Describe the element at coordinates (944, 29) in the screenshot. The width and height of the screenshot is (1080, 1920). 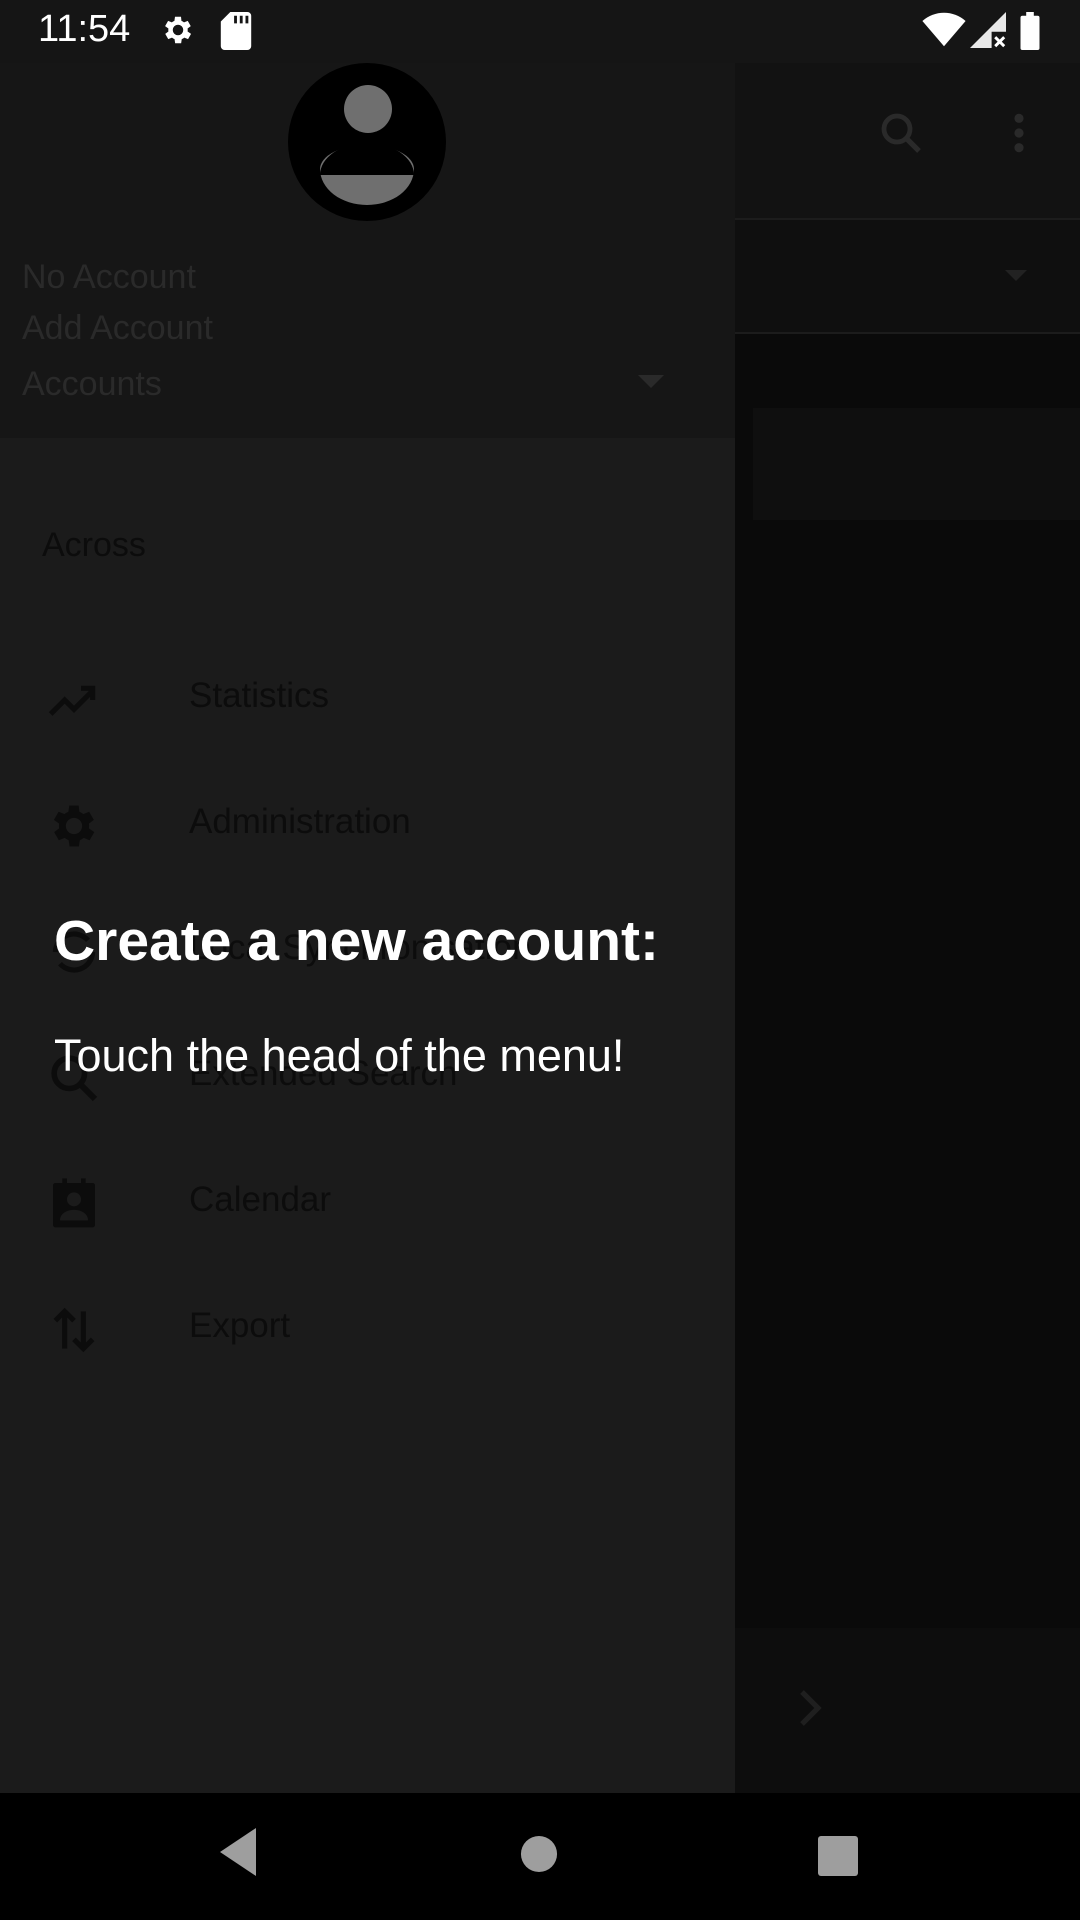
I see `wifi-icon` at that location.